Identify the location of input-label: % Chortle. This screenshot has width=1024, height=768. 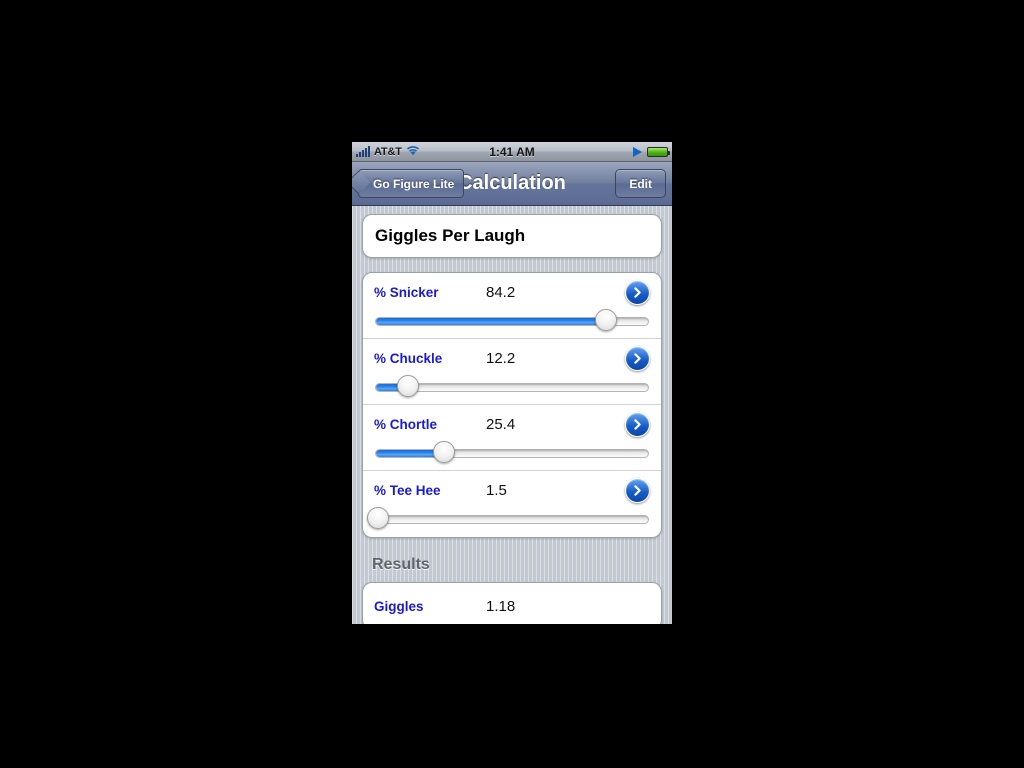
(406, 424).